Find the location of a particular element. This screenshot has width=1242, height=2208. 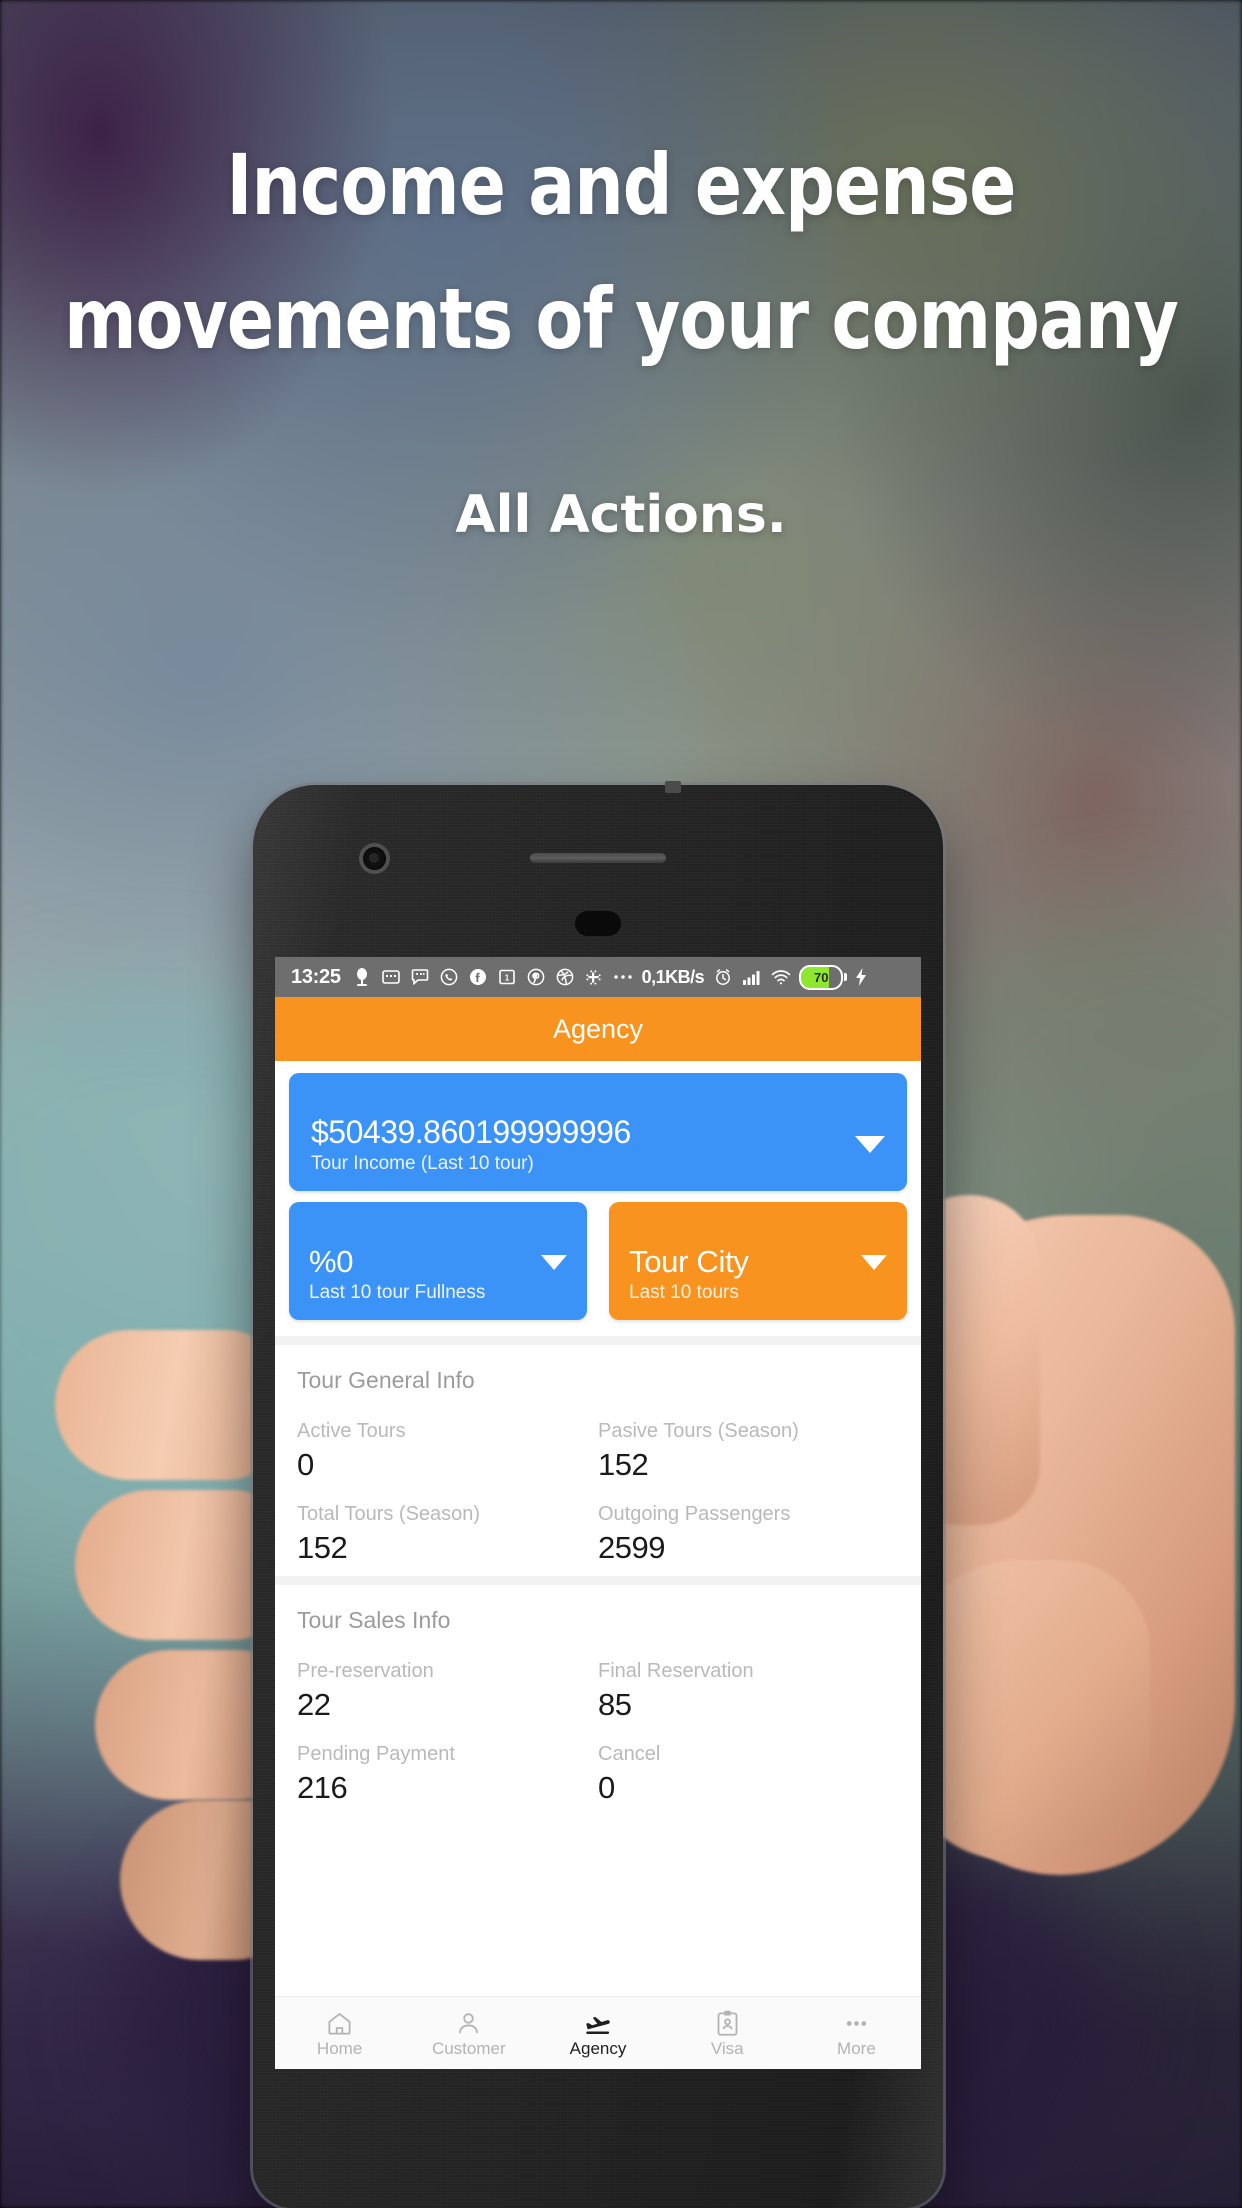

tour-fullness-label: Last 10 tour Fullness is located at coordinates (397, 1292).